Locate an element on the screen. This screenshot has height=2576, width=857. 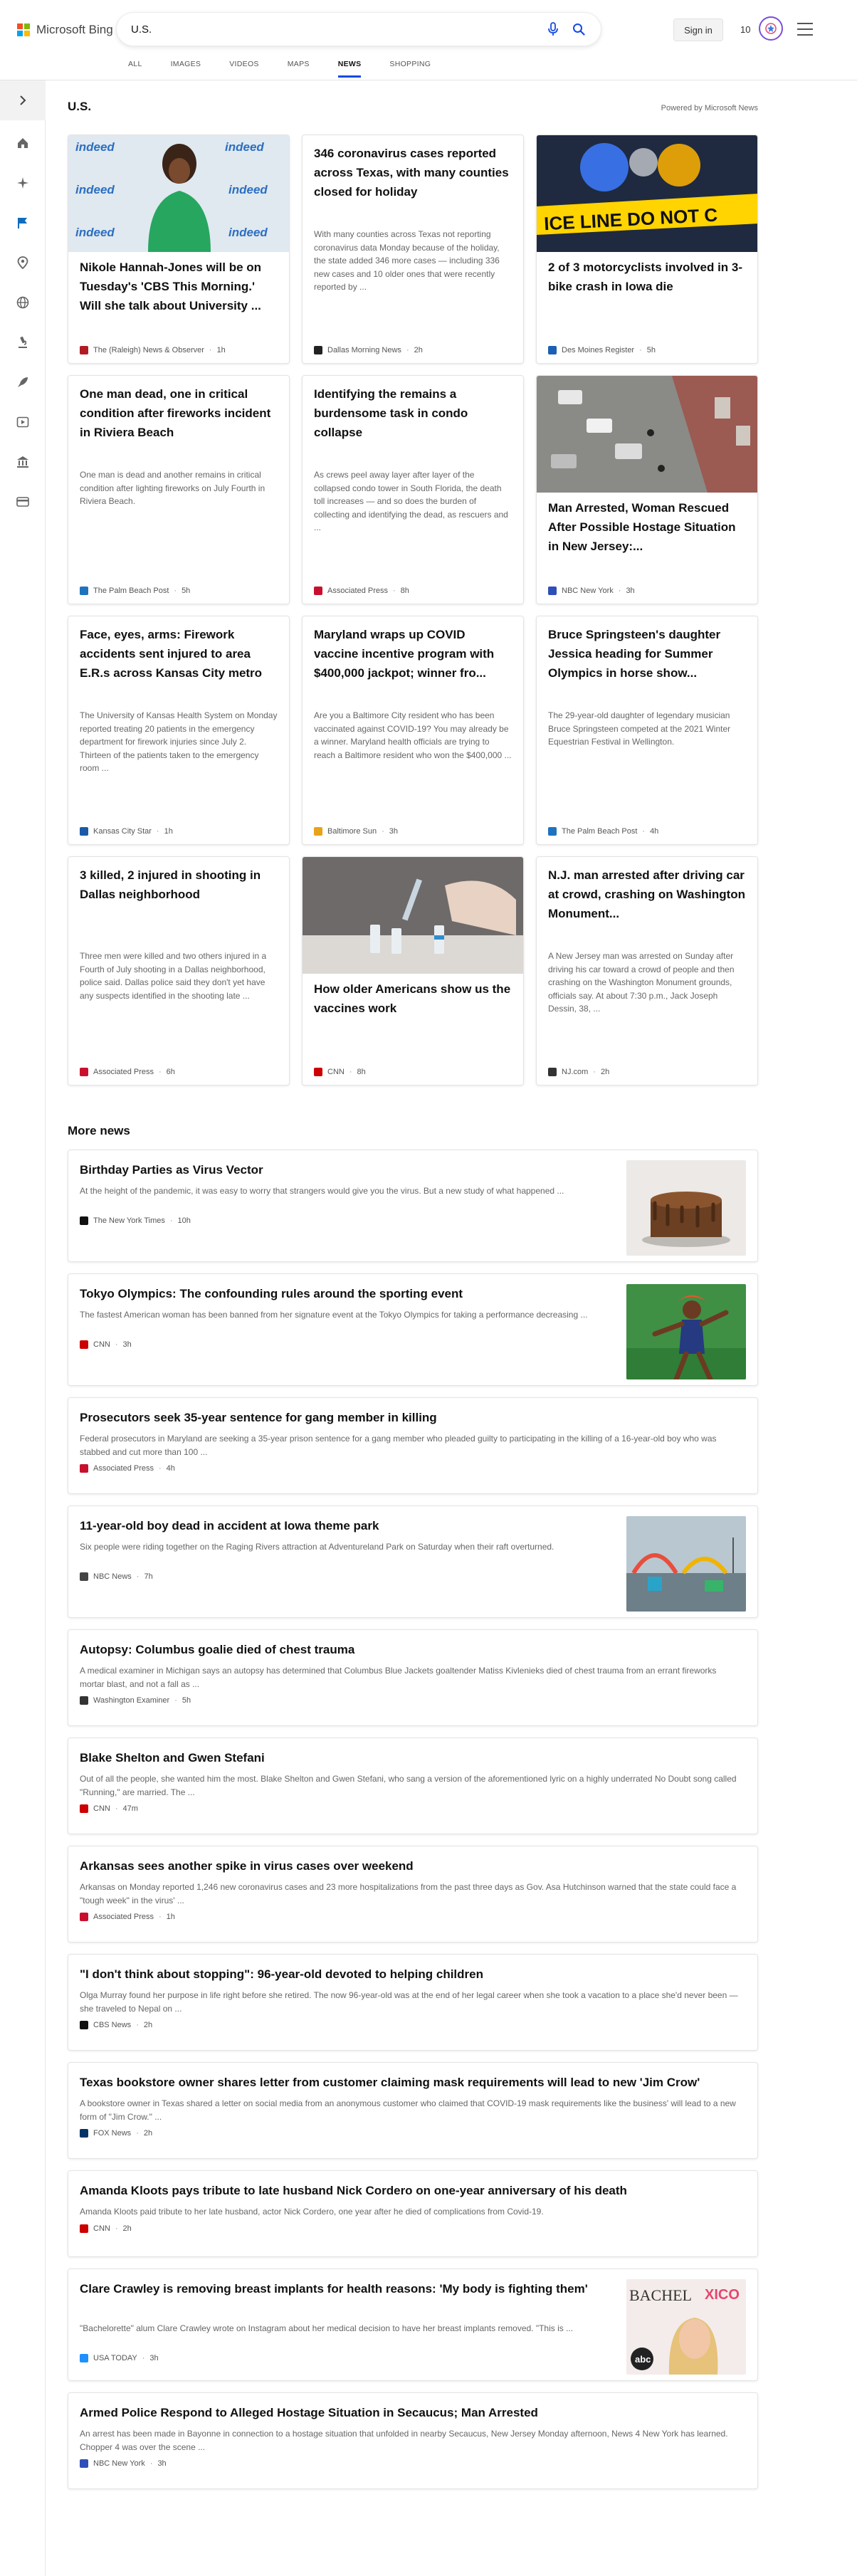
search-input is located at coordinates (333, 30).